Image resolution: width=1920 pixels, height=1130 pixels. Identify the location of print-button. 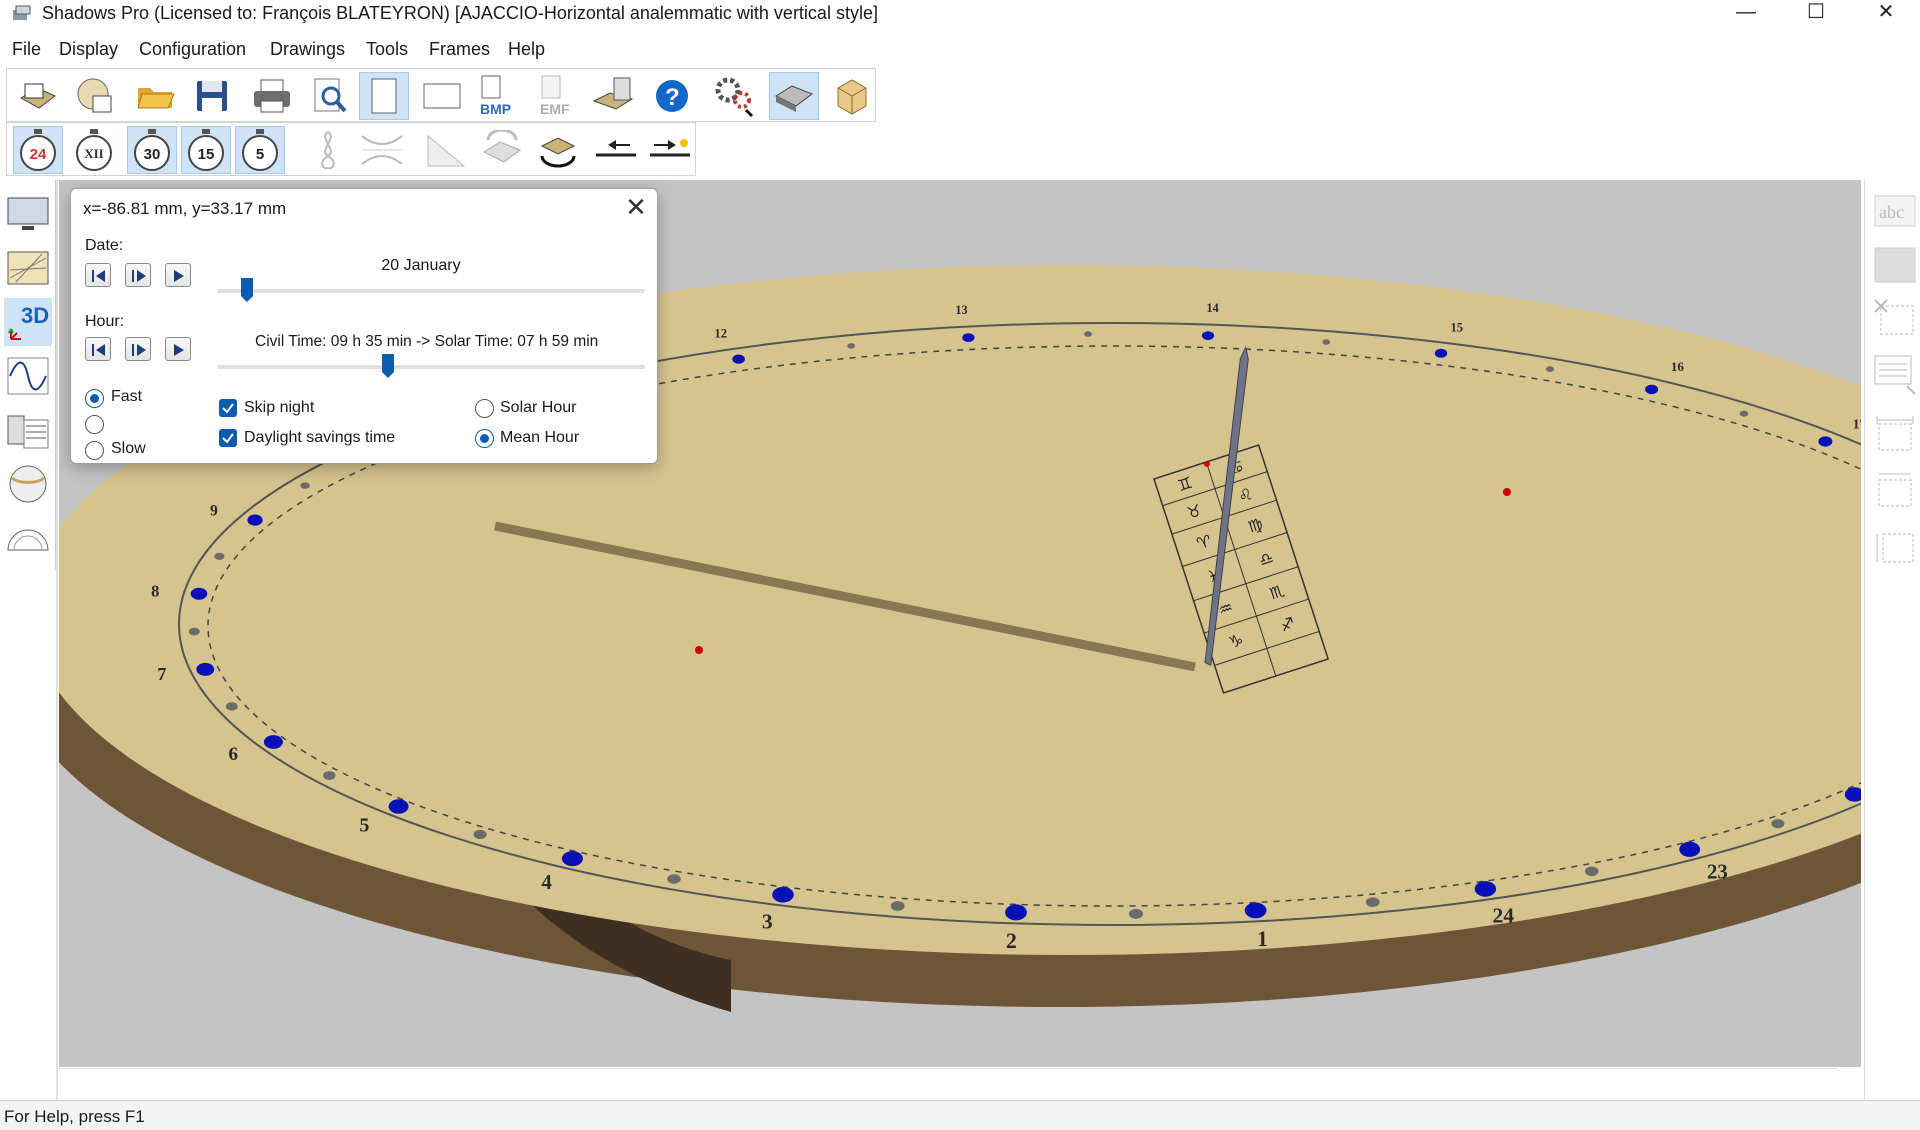
(272, 96).